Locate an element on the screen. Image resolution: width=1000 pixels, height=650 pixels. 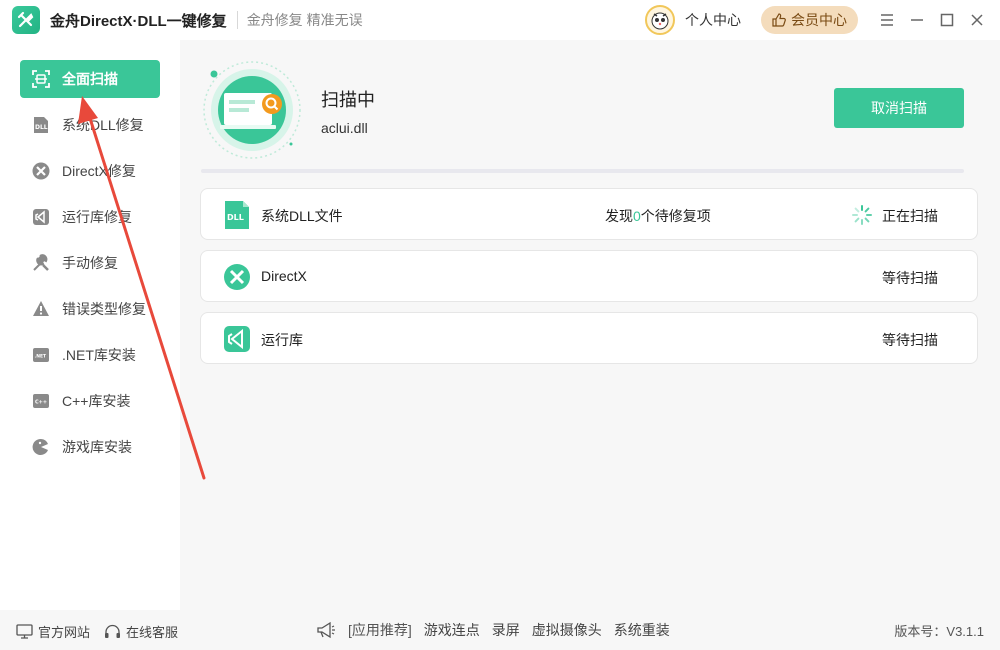
cpp-icon: C++ is located at coordinates (41, 401).